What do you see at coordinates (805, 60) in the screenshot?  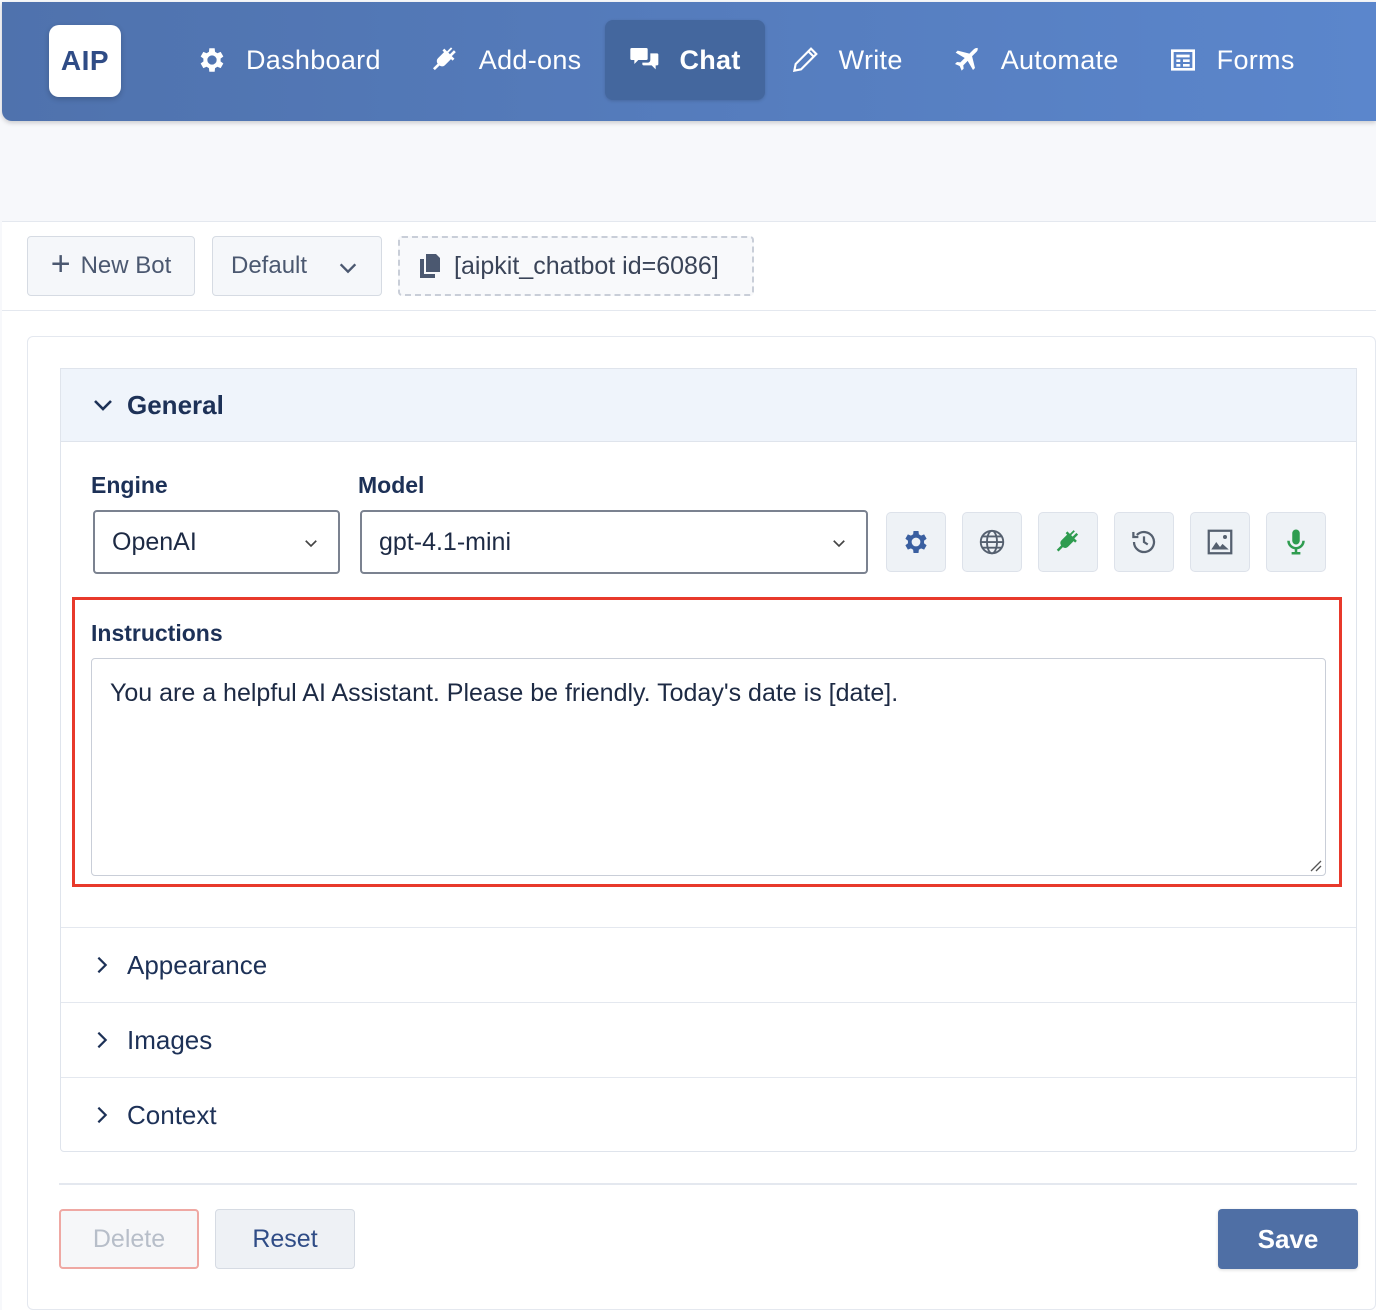 I see `pencil-icon` at bounding box center [805, 60].